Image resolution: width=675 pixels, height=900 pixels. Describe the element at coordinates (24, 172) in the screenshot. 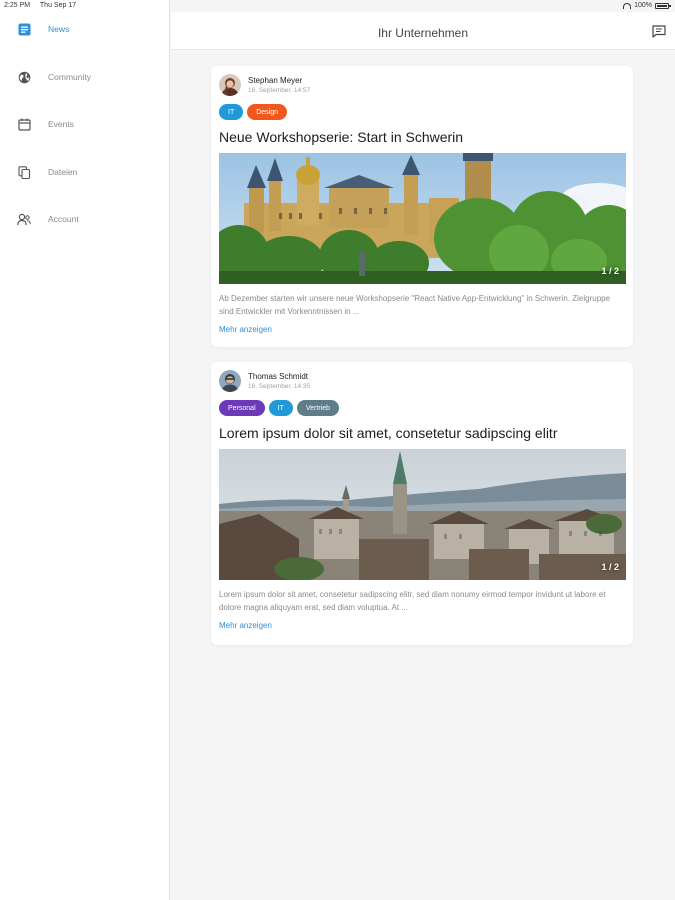

I see `files-icon` at that location.